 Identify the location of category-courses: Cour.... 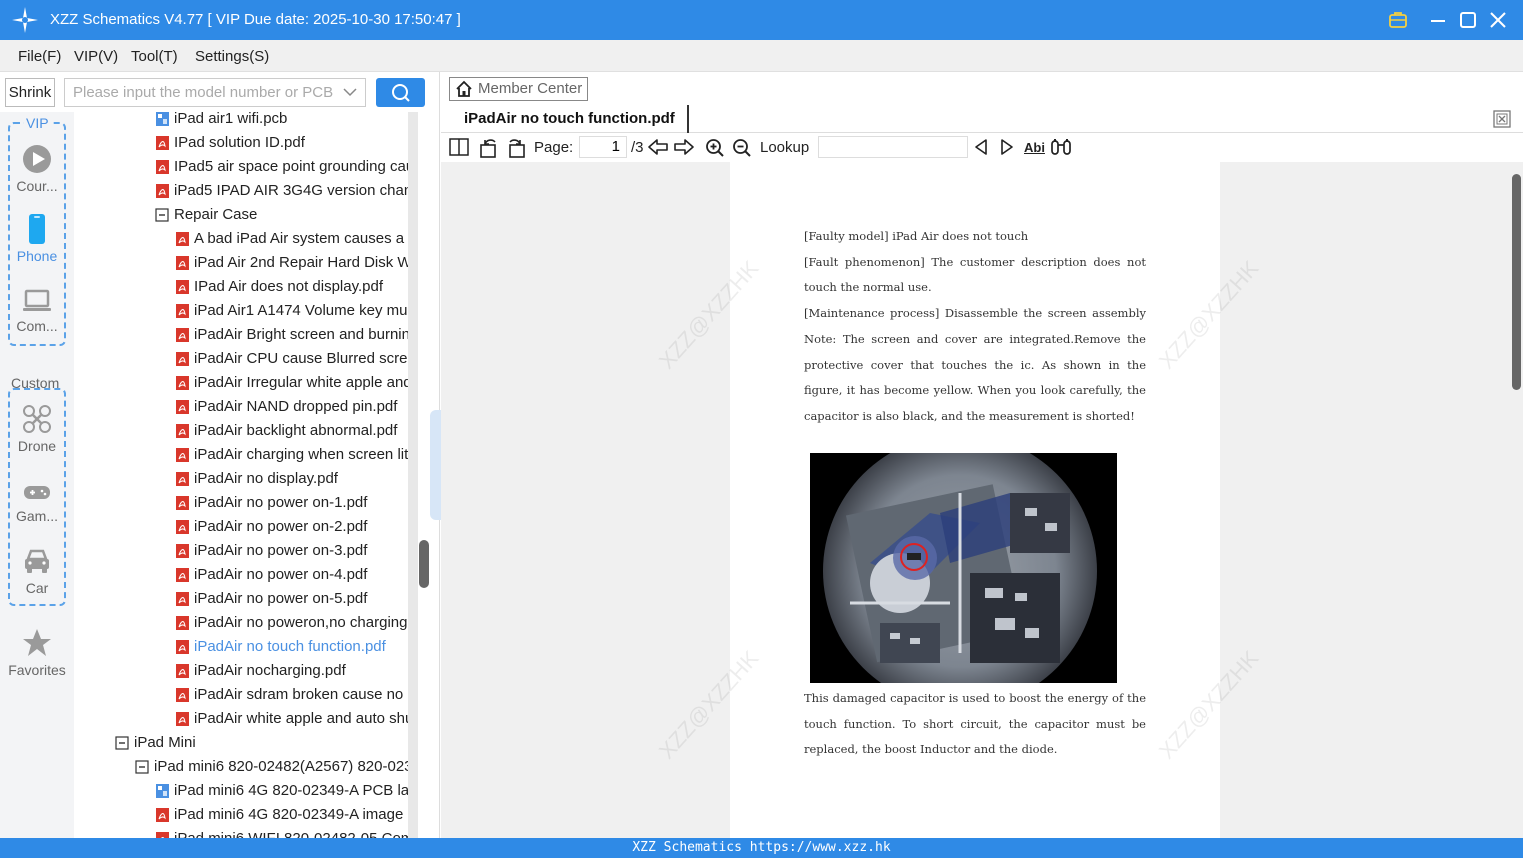
(37, 169).